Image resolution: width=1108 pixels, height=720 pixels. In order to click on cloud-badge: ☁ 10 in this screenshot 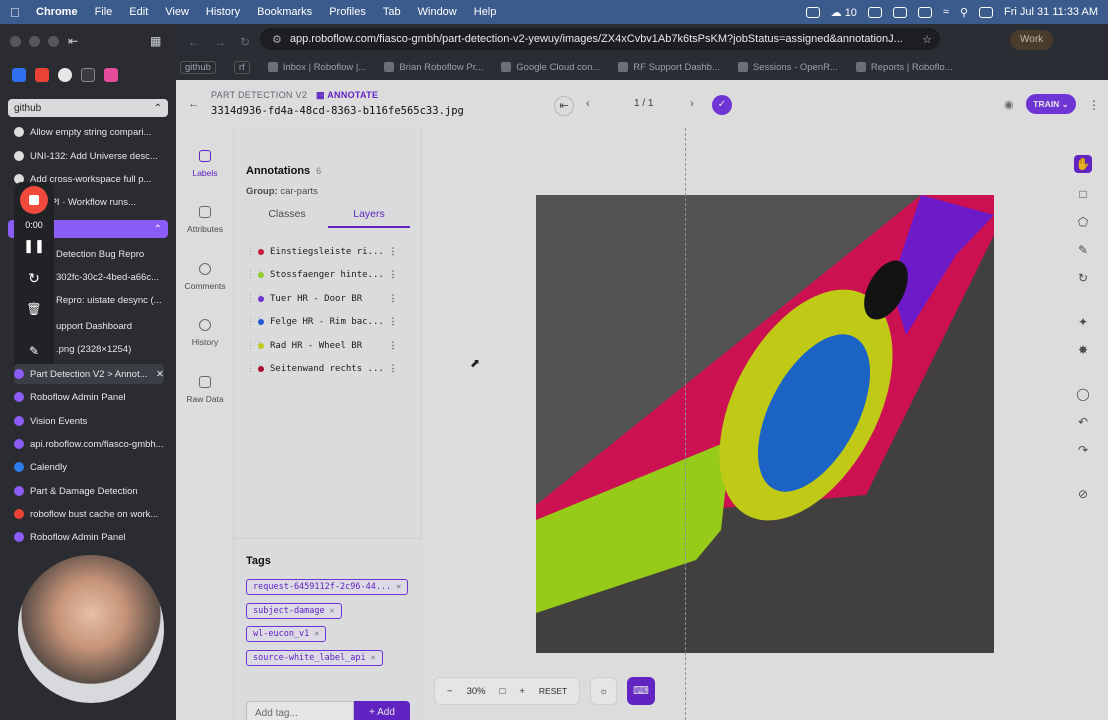, I will do `click(844, 12)`.